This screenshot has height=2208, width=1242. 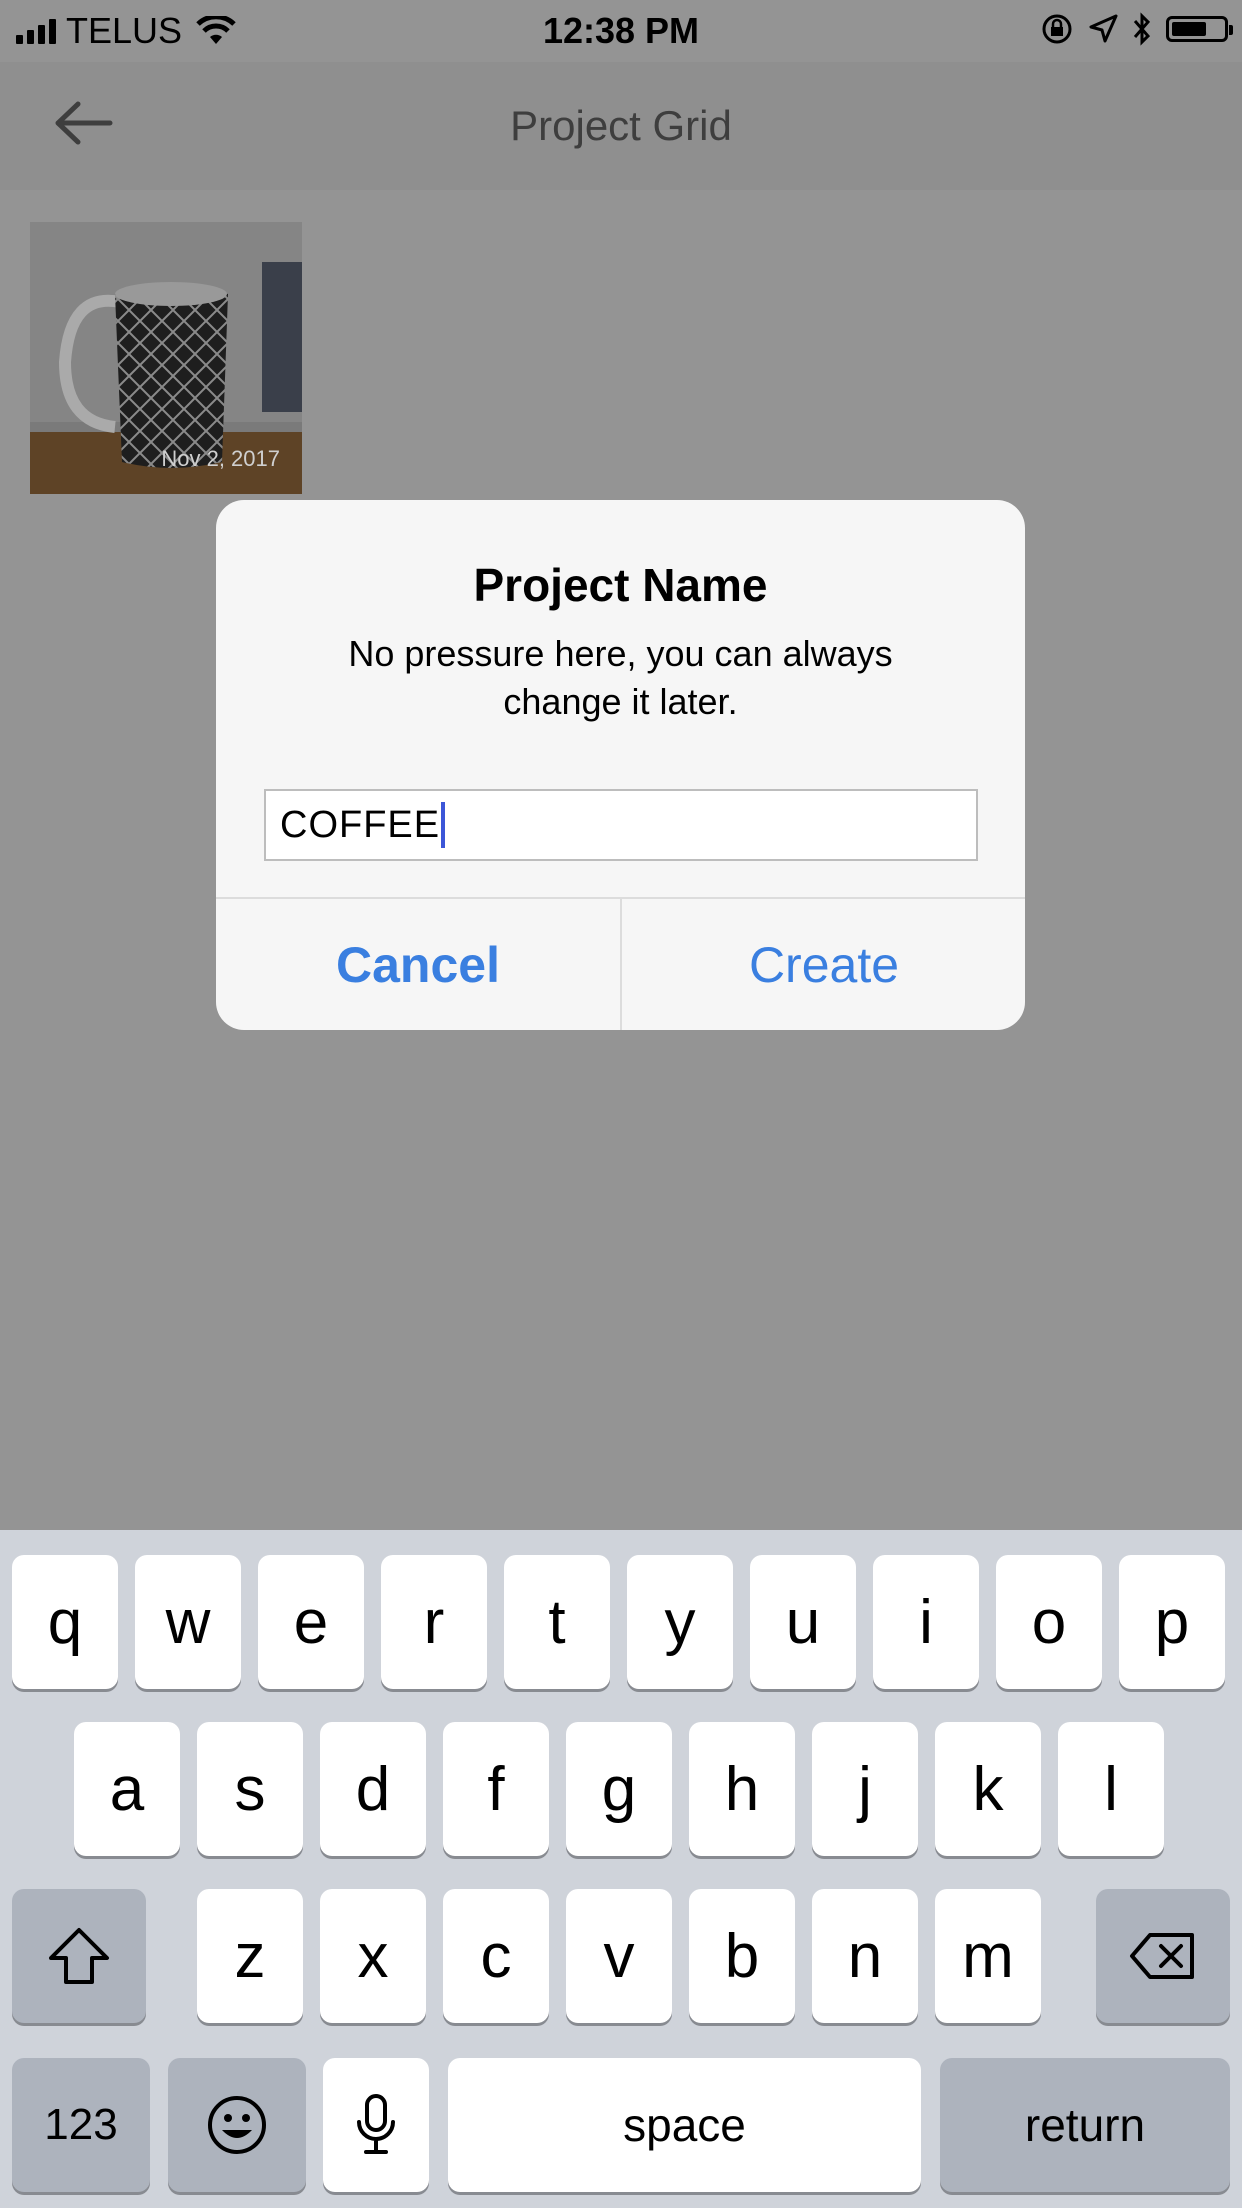 I want to click on return-key: return, so click(x=1085, y=2125).